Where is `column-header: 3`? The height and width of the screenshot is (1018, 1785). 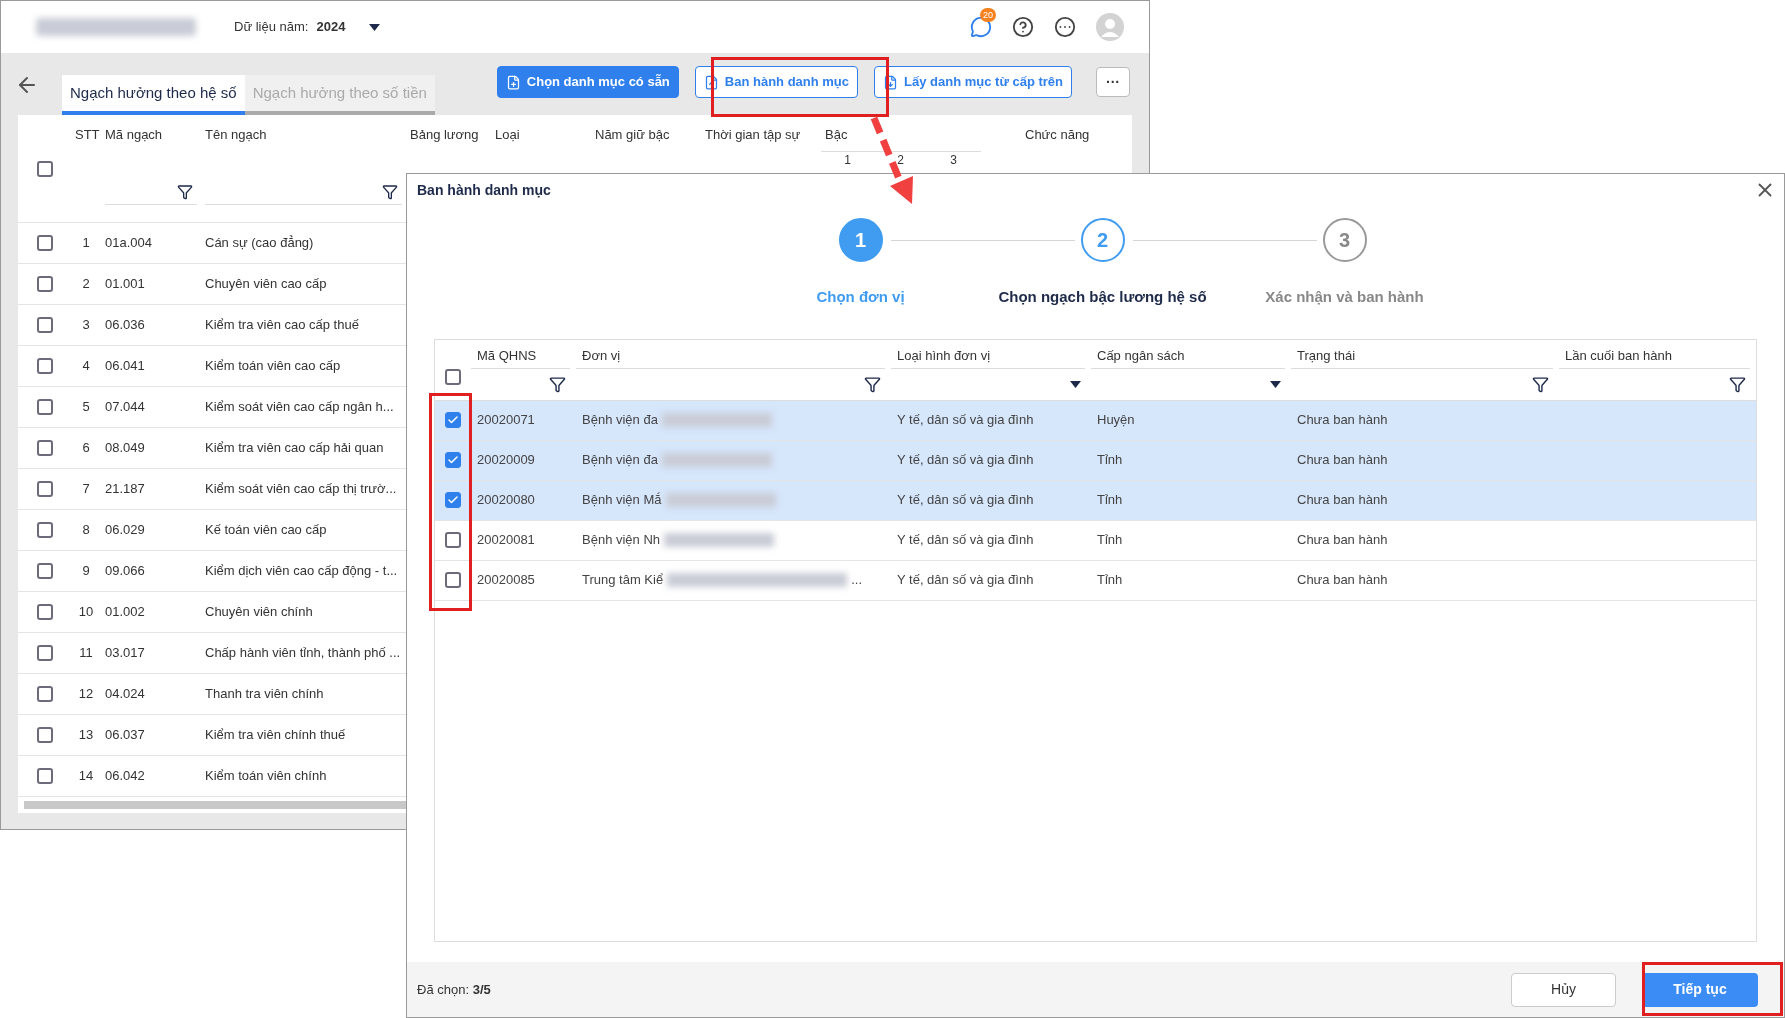 column-header: 3 is located at coordinates (953, 160).